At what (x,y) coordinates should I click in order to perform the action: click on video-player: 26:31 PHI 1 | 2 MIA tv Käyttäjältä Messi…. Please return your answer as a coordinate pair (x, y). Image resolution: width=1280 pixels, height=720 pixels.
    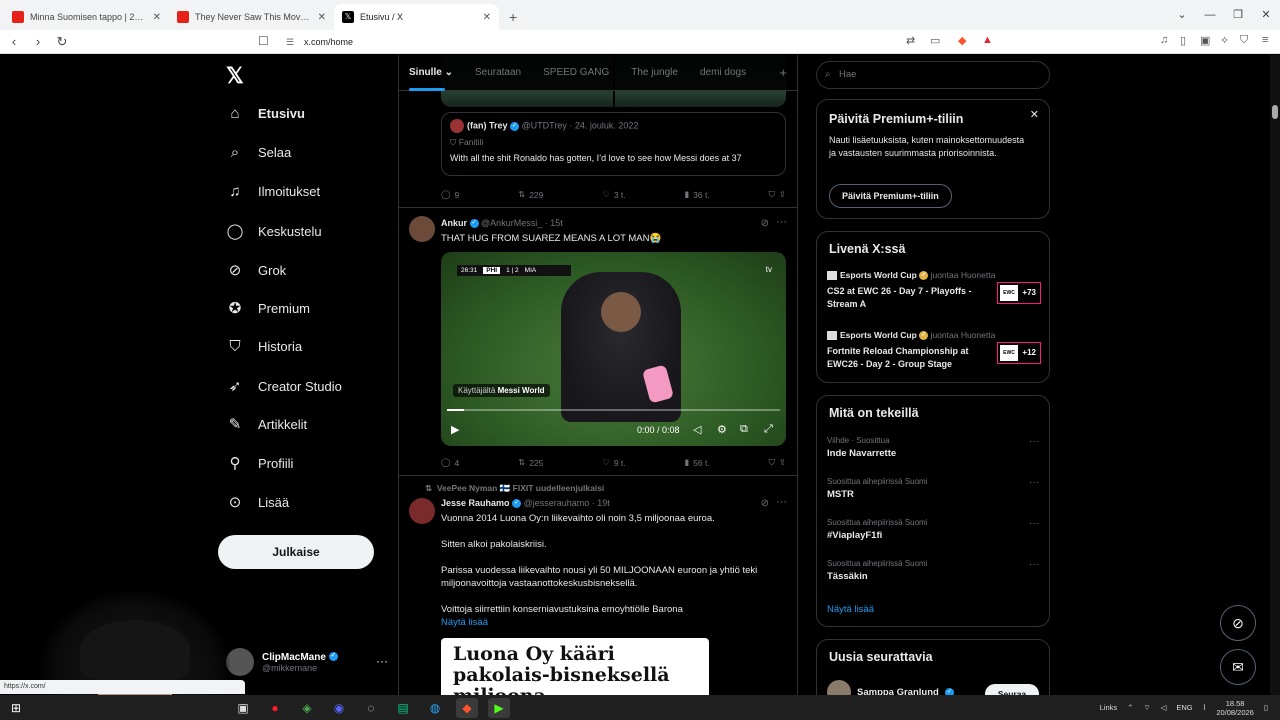
    Looking at the image, I should click on (613, 349).